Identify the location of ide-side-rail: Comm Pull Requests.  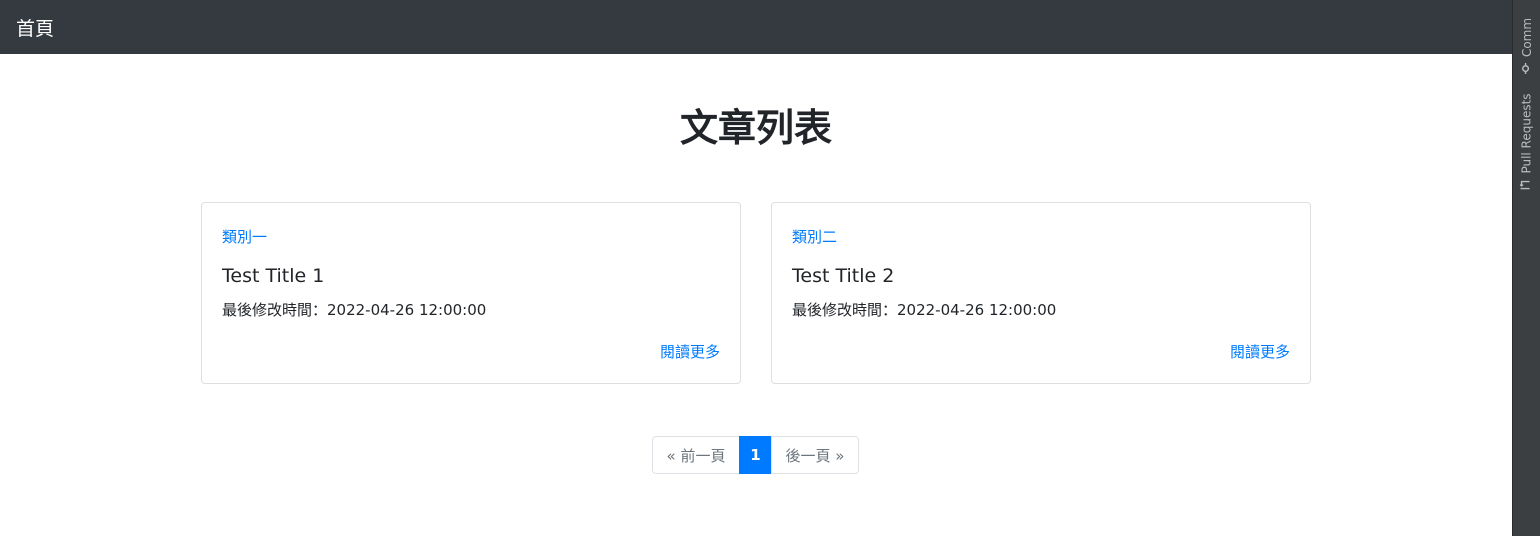
(1526, 268).